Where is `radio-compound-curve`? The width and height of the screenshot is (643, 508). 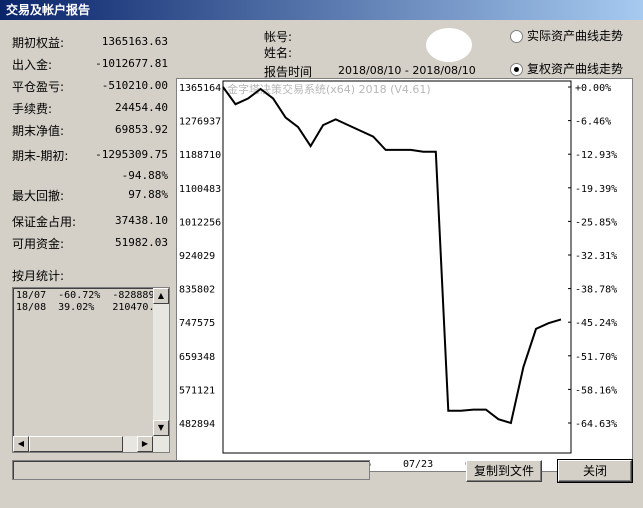 radio-compound-curve is located at coordinates (516, 69).